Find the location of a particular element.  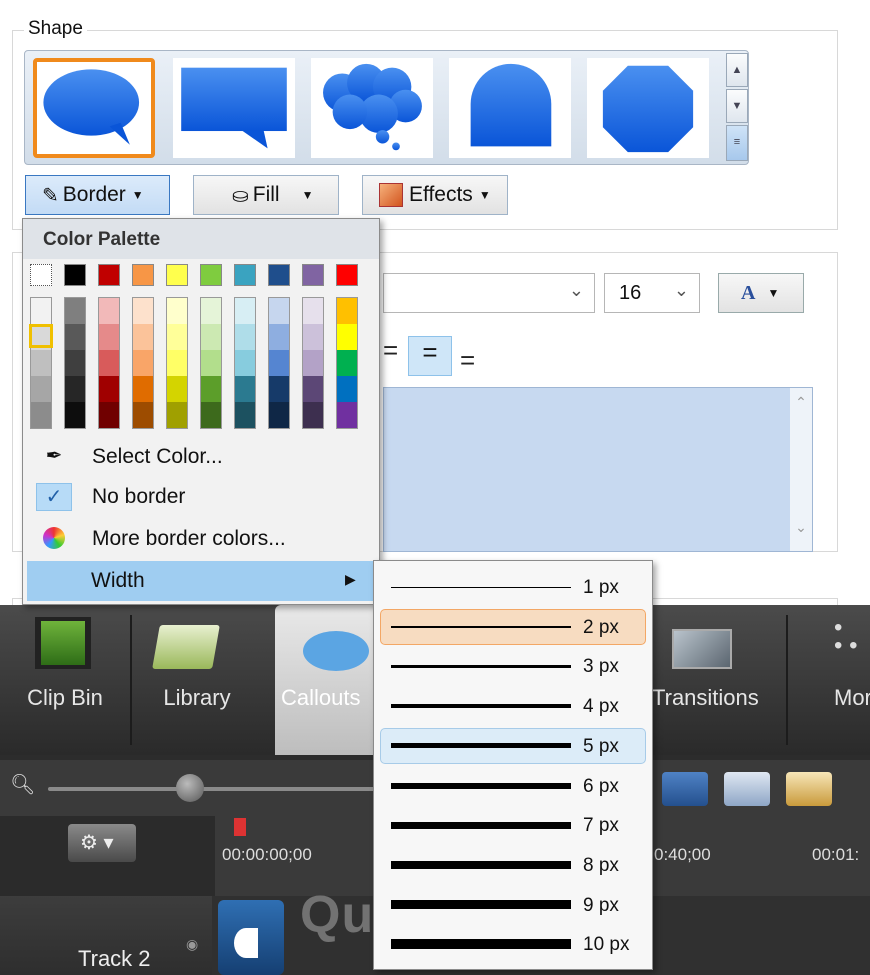

width-option: 4 px is located at coordinates (513, 706).